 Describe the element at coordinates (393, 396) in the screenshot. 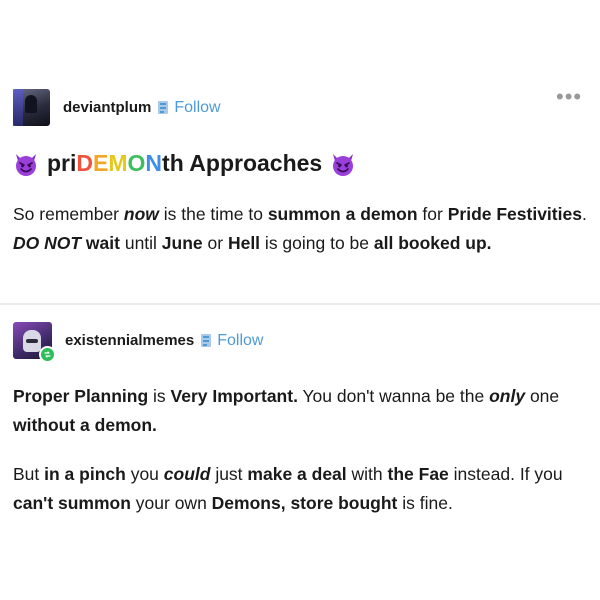

I see `text-run: You don't wanna be the` at that location.